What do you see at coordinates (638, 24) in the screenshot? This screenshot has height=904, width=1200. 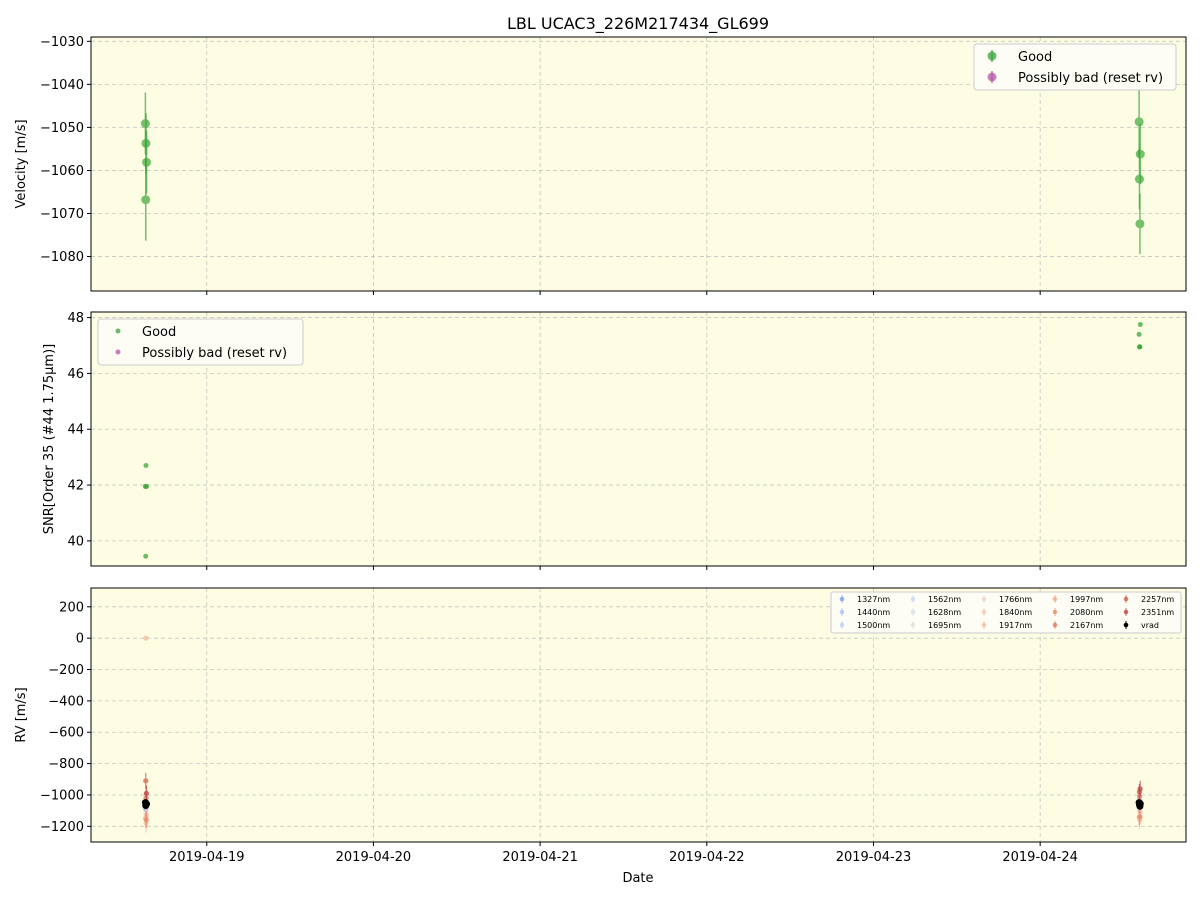 I see `chart-title: LBL UCAC3_226M217434_GL699` at bounding box center [638, 24].